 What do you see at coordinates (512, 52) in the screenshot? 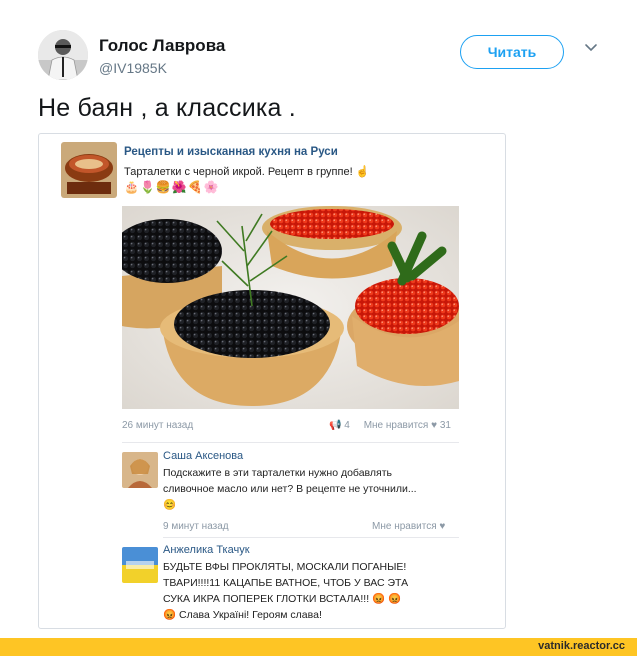
I see `follow-button: Читать` at bounding box center [512, 52].